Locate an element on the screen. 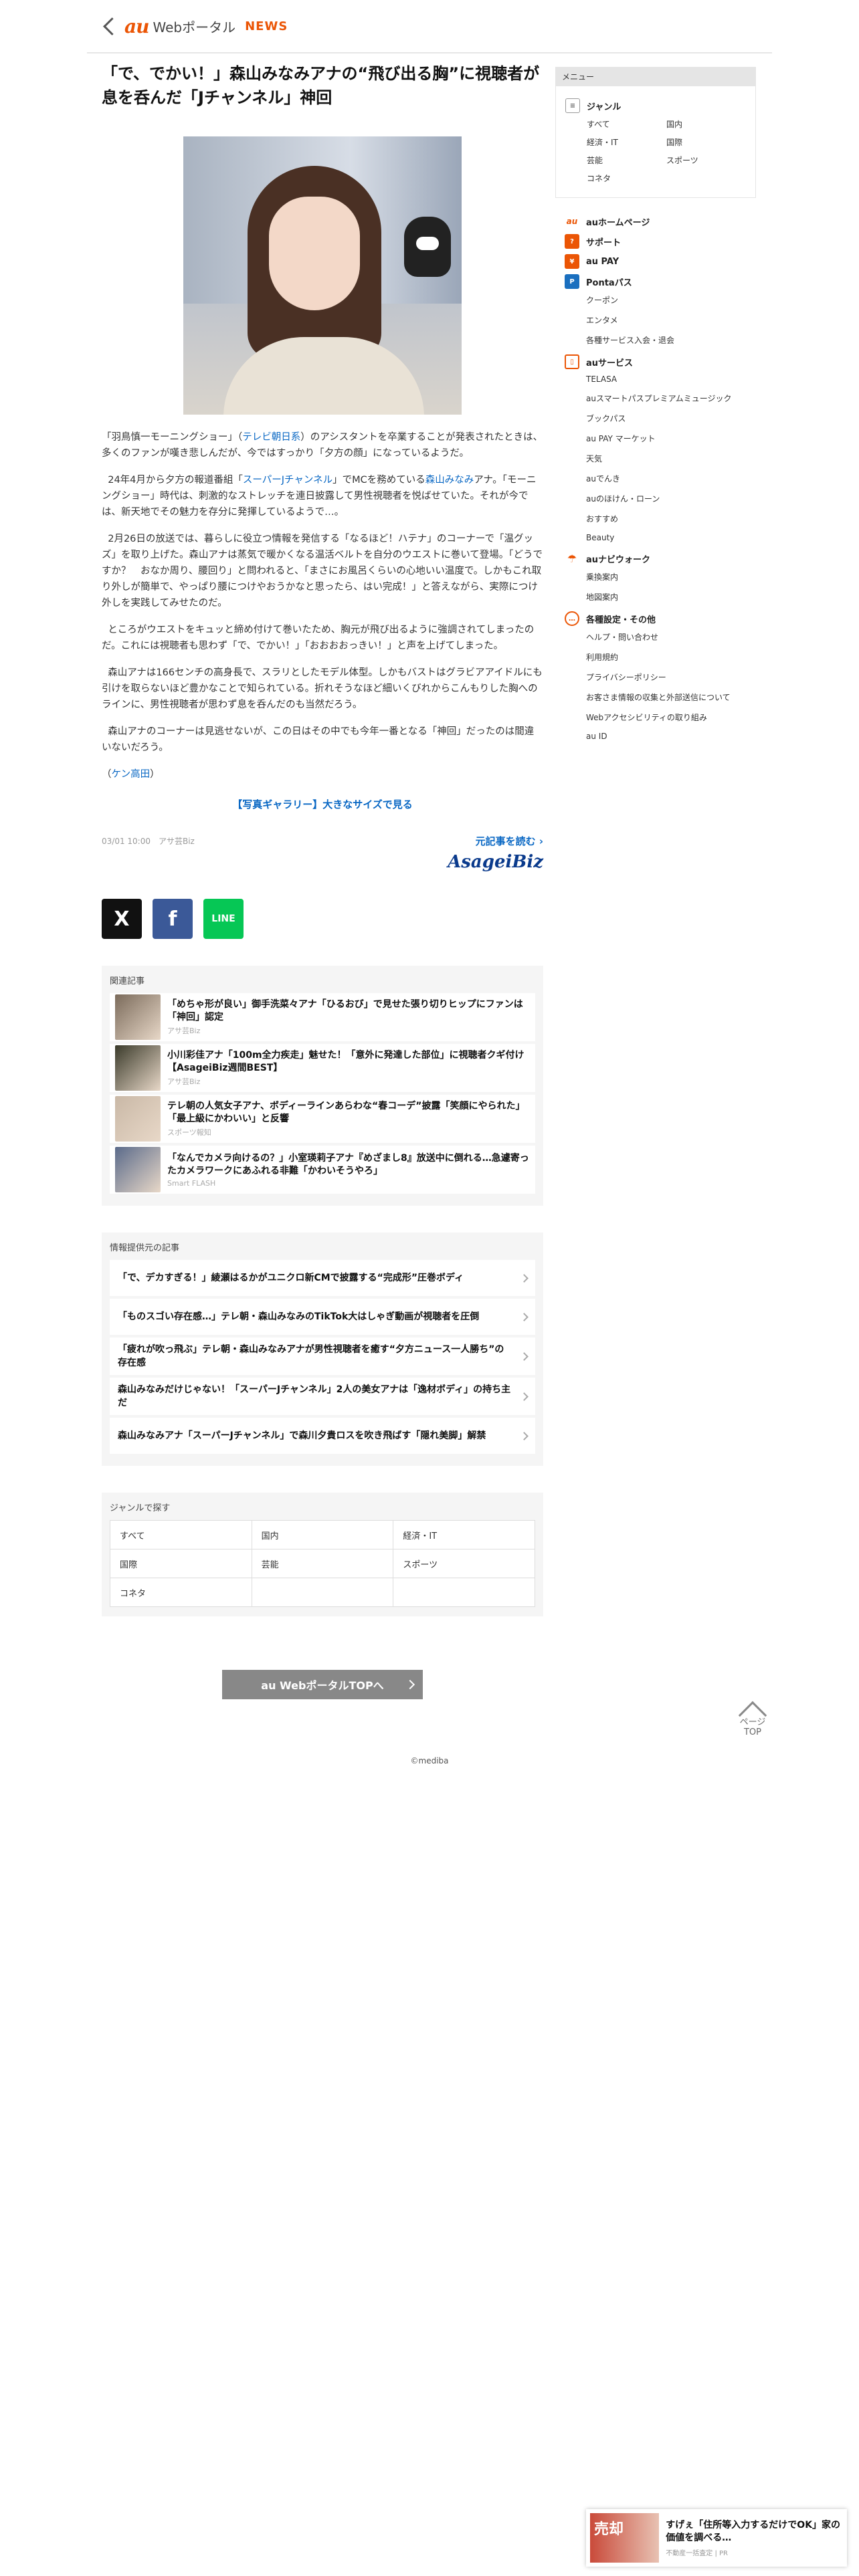 This screenshot has width=859, height=2576. provider-item: 「で、デカすぎる！」綾瀬はるかがユニクロ新CMで披露する“完成形”圧巻ボディ is located at coordinates (322, 1278).